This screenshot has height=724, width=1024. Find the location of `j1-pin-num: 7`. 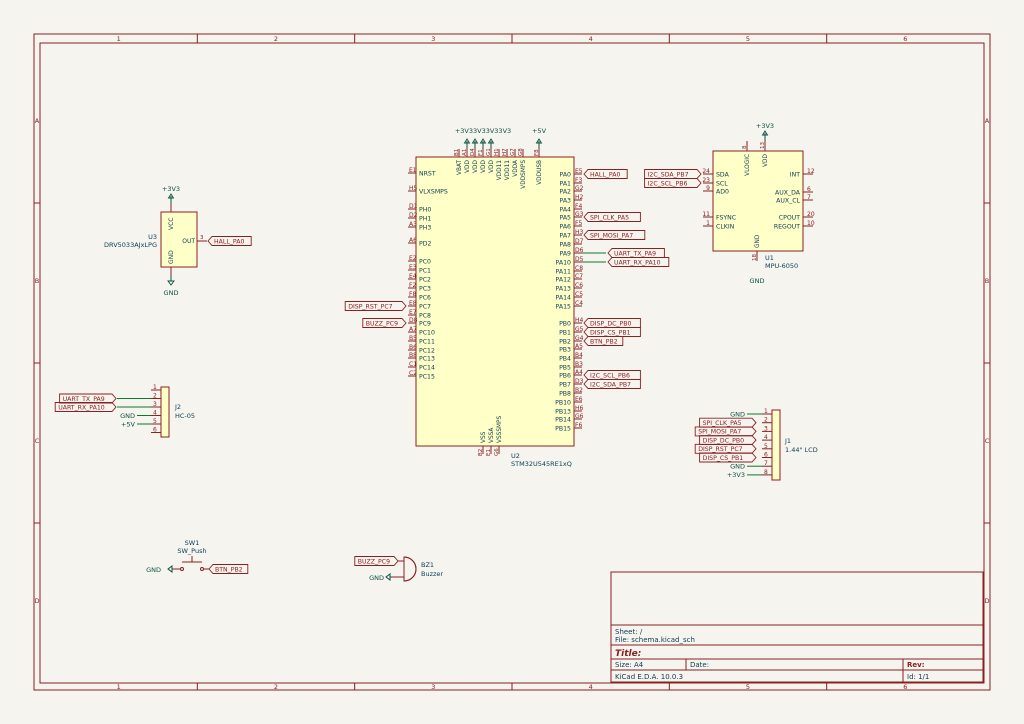

j1-pin-num: 7 is located at coordinates (766, 463).